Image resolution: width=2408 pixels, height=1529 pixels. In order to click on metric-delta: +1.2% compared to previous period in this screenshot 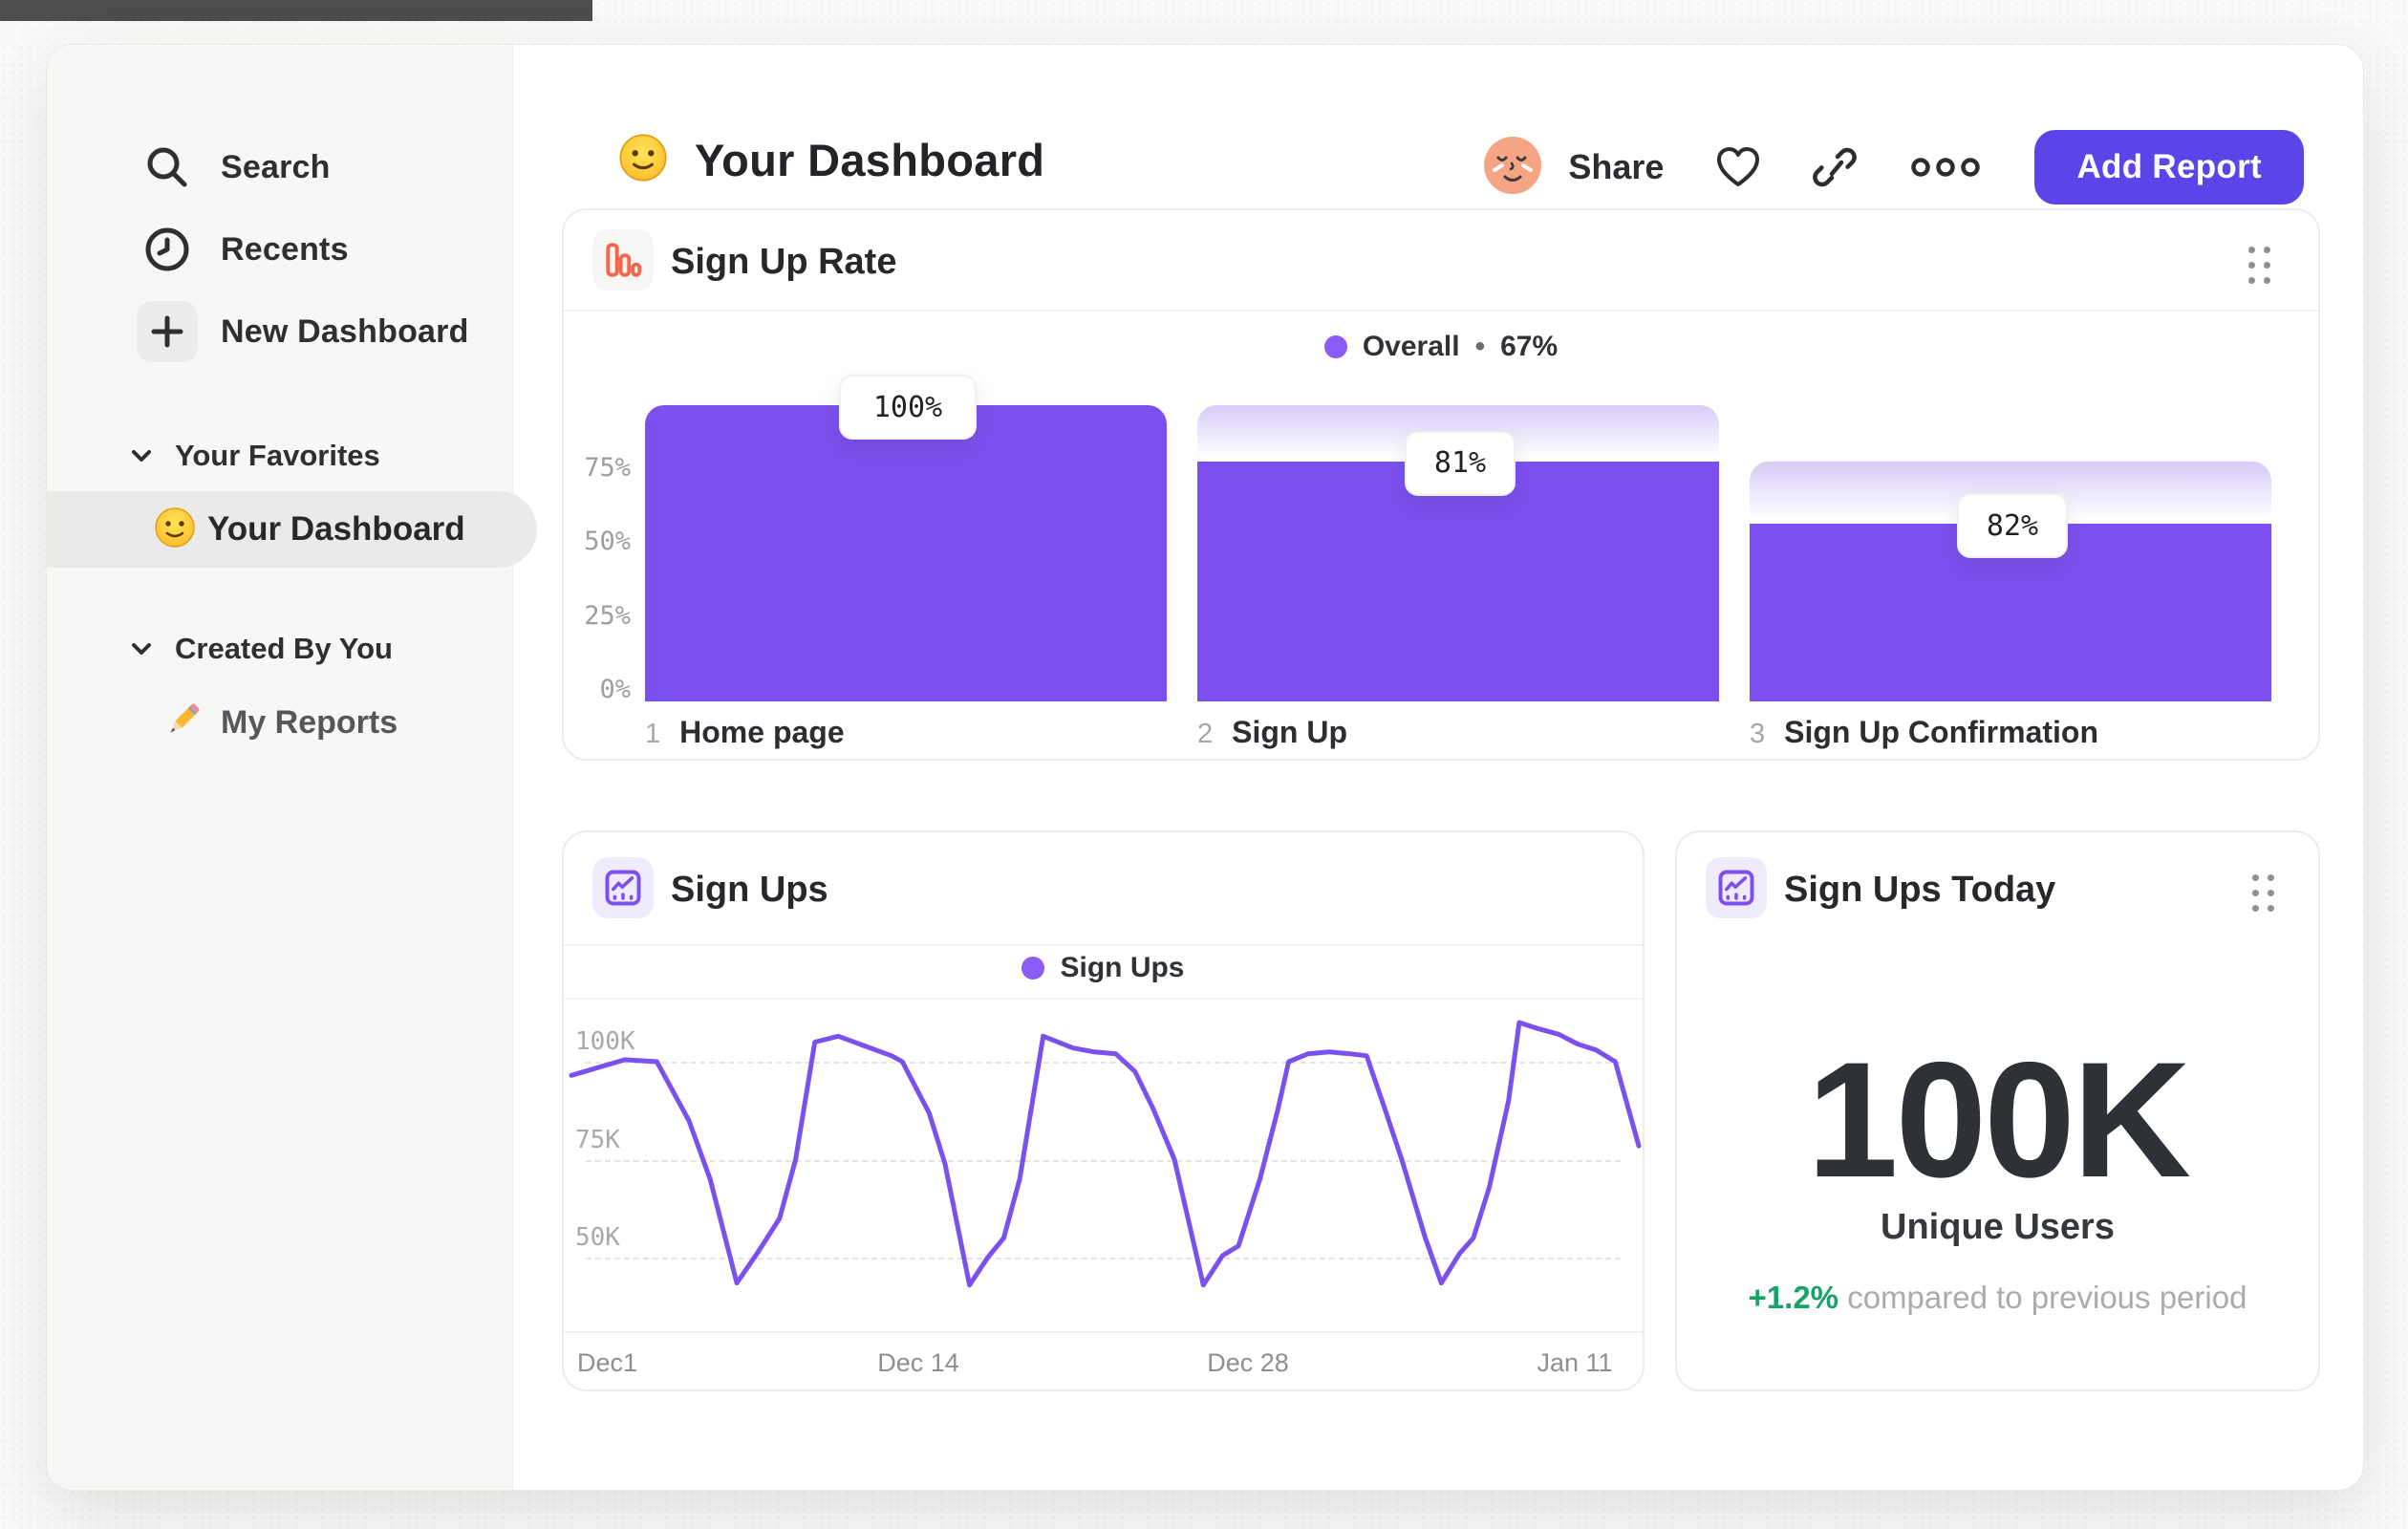, I will do `click(1998, 1298)`.